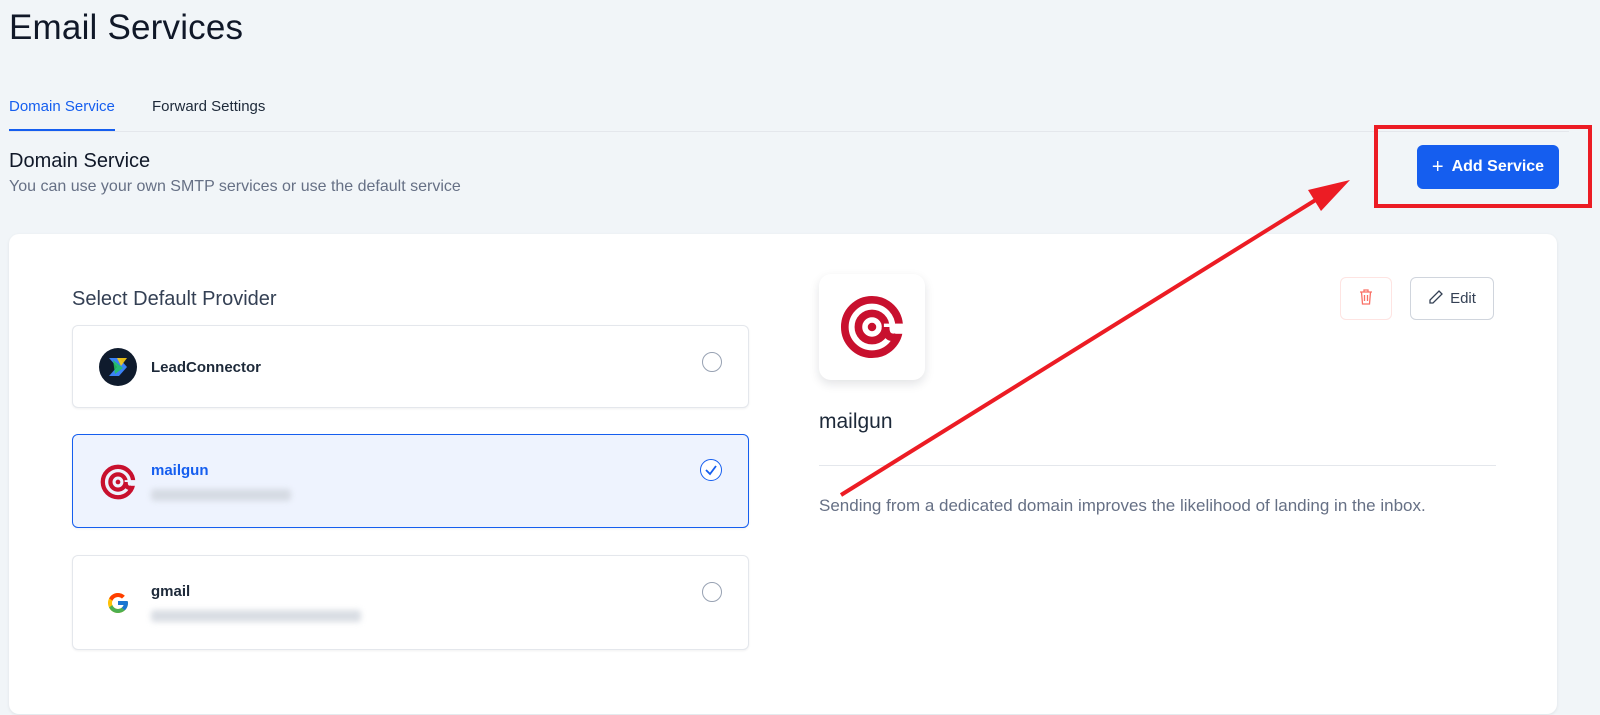 This screenshot has height=715, width=1600. What do you see at coordinates (410, 481) in the screenshot?
I see `provider-item-mailgun: mailgun` at bounding box center [410, 481].